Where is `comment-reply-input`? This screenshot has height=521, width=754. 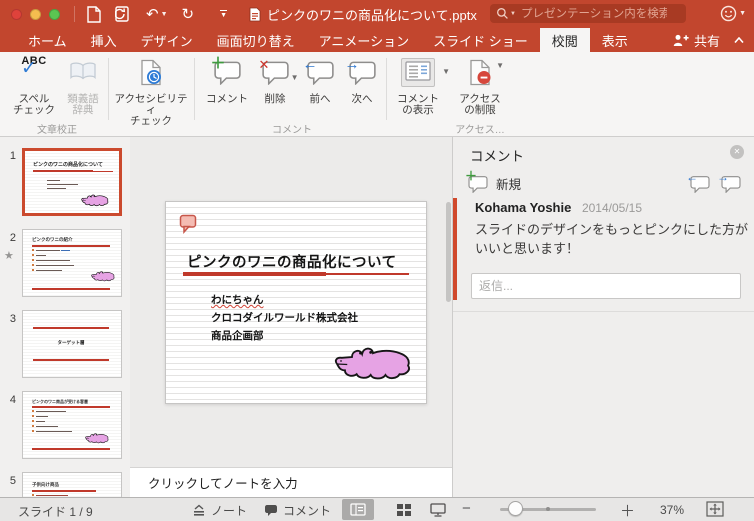
comment-reply-input is located at coordinates (606, 286).